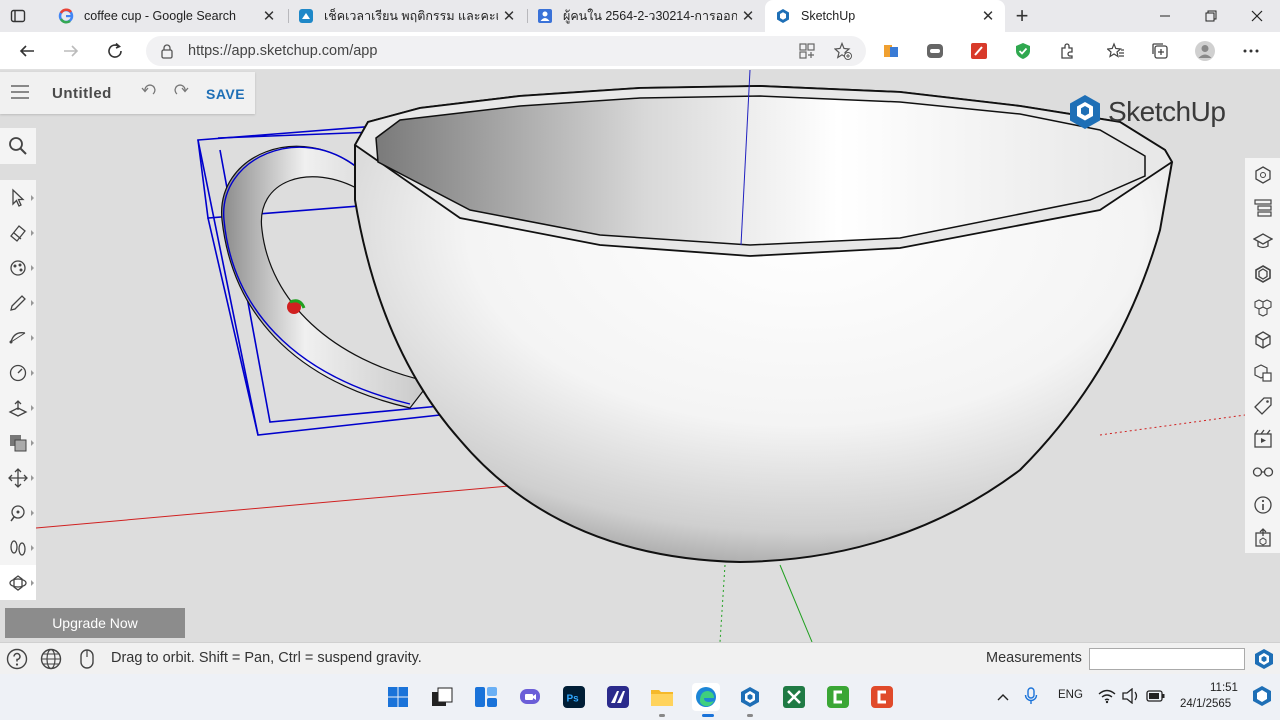  I want to click on more-options-icon, so click(1251, 51).